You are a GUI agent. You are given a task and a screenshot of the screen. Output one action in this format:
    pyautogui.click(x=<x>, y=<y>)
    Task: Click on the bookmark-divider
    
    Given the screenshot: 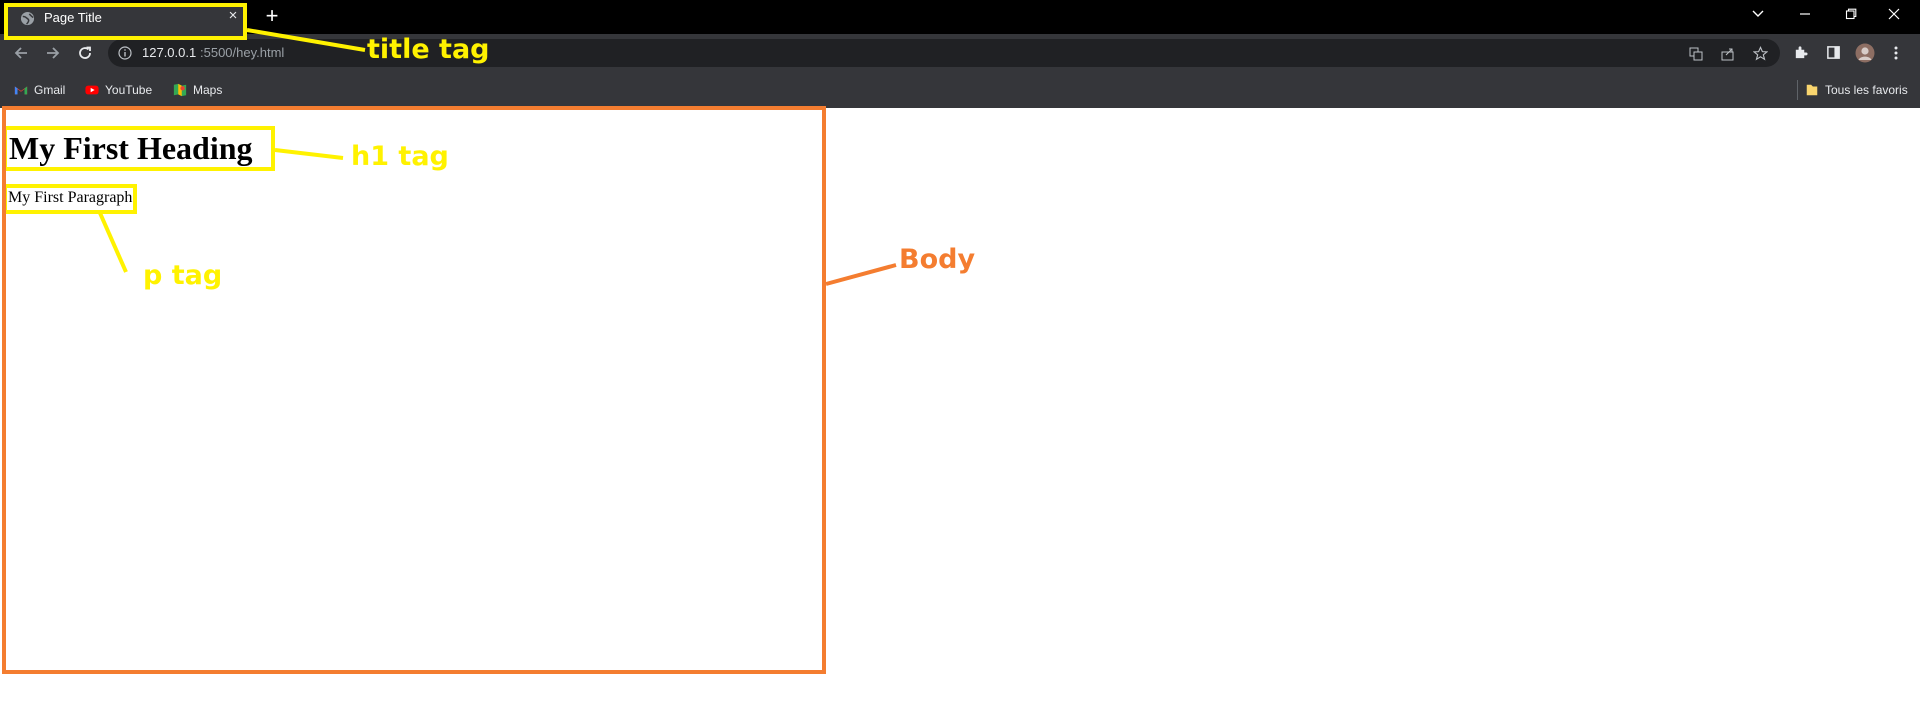 What is the action you would take?
    pyautogui.click(x=1797, y=90)
    